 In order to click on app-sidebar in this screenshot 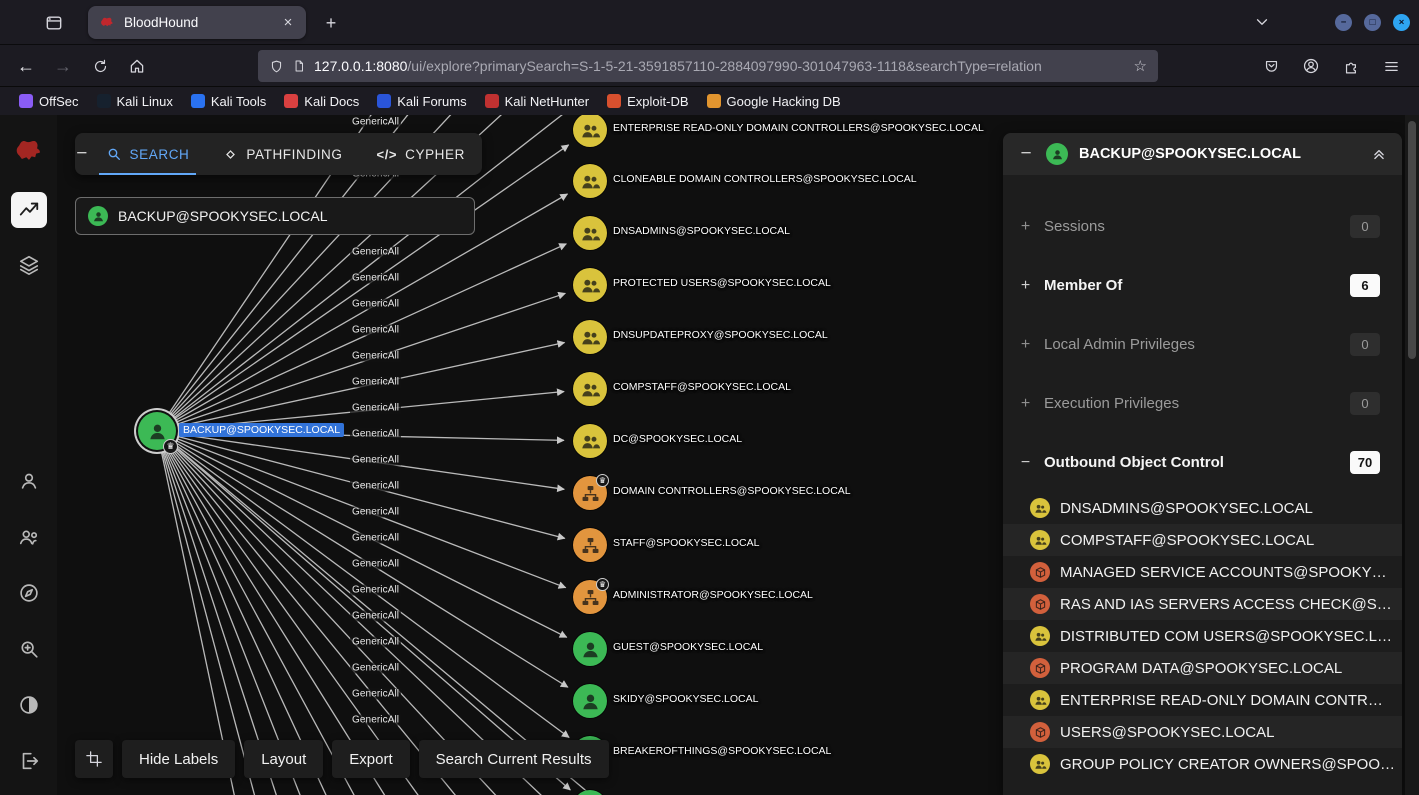, I will do `click(28, 455)`.